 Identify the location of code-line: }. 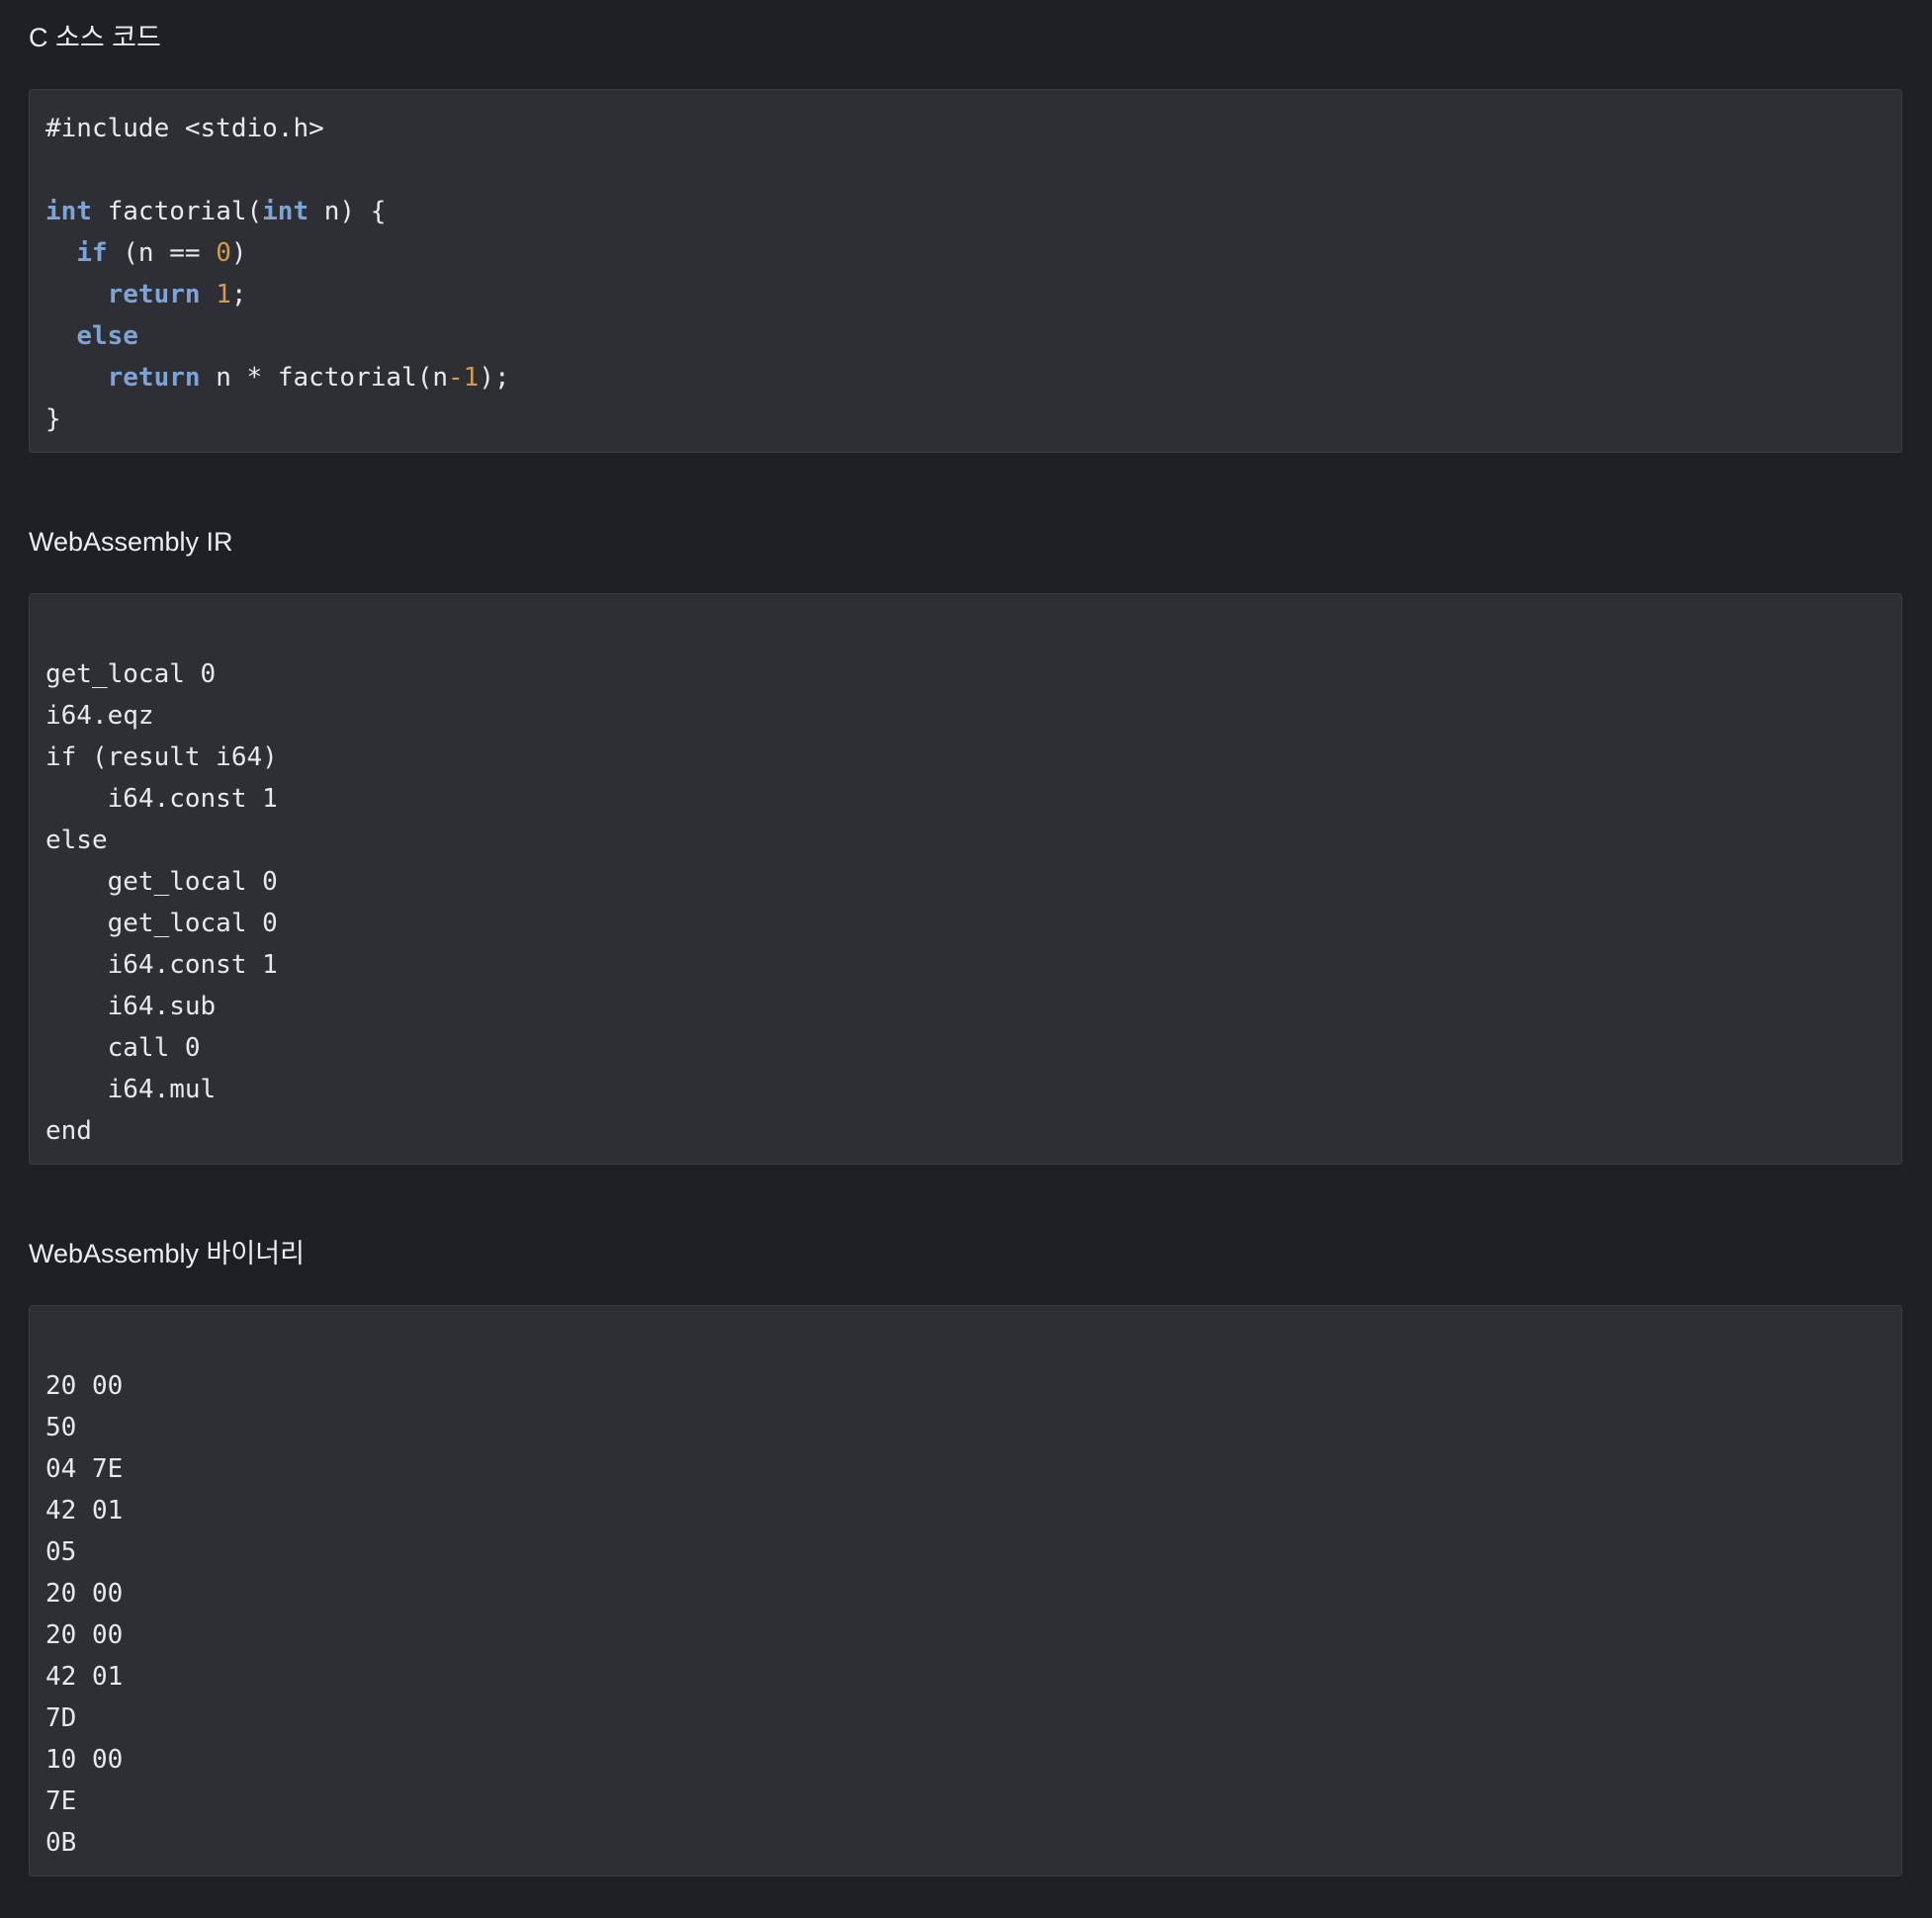
(965, 419).